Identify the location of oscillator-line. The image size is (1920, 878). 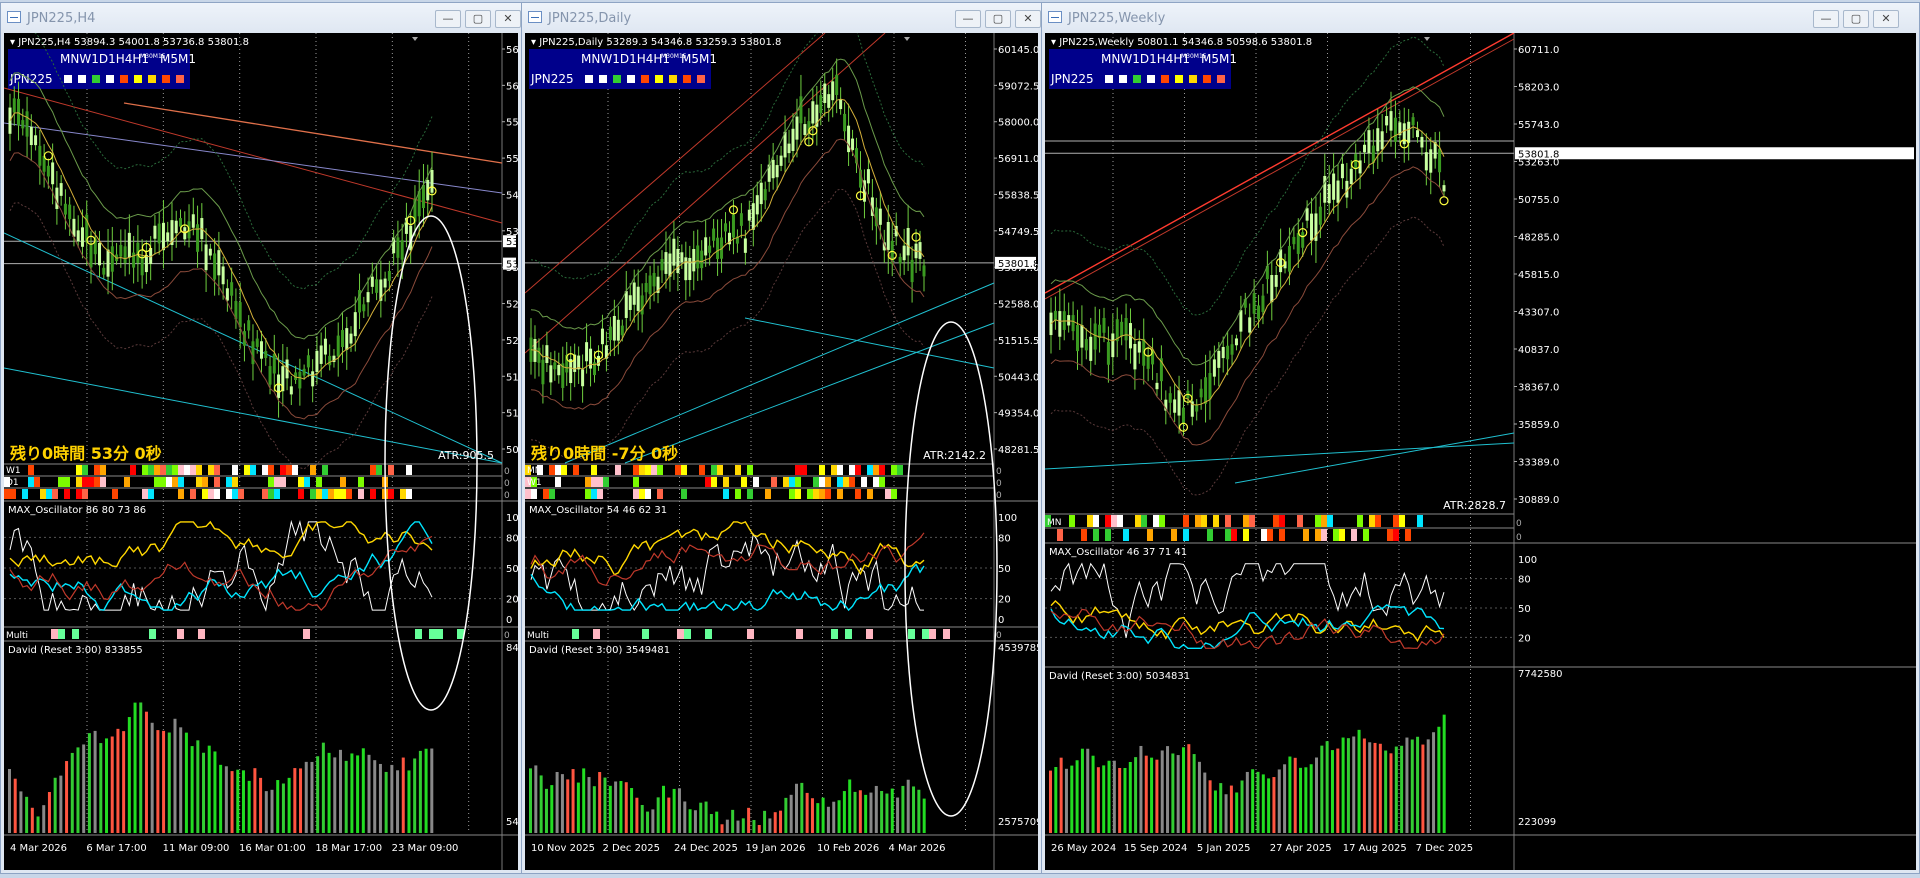
(221, 565).